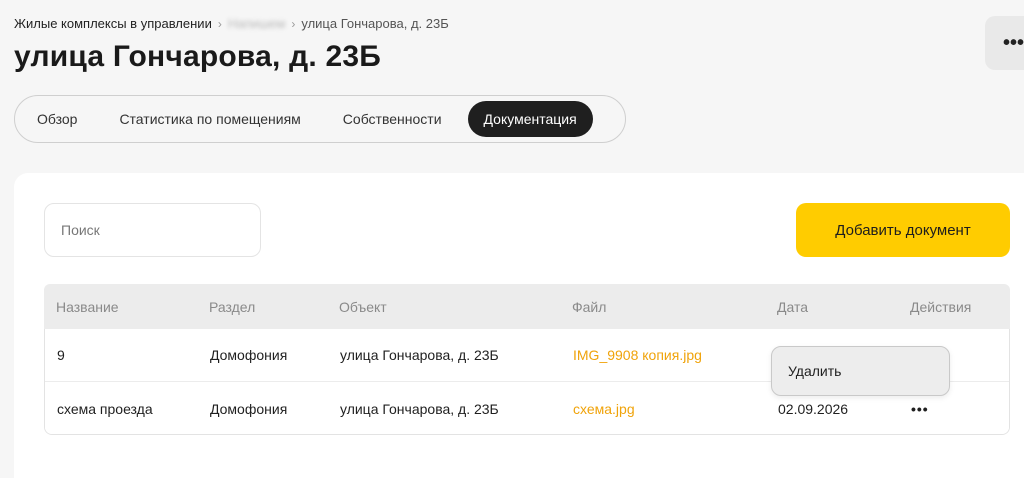  I want to click on tab-room-stats: Статистика по помещениям, so click(209, 119).